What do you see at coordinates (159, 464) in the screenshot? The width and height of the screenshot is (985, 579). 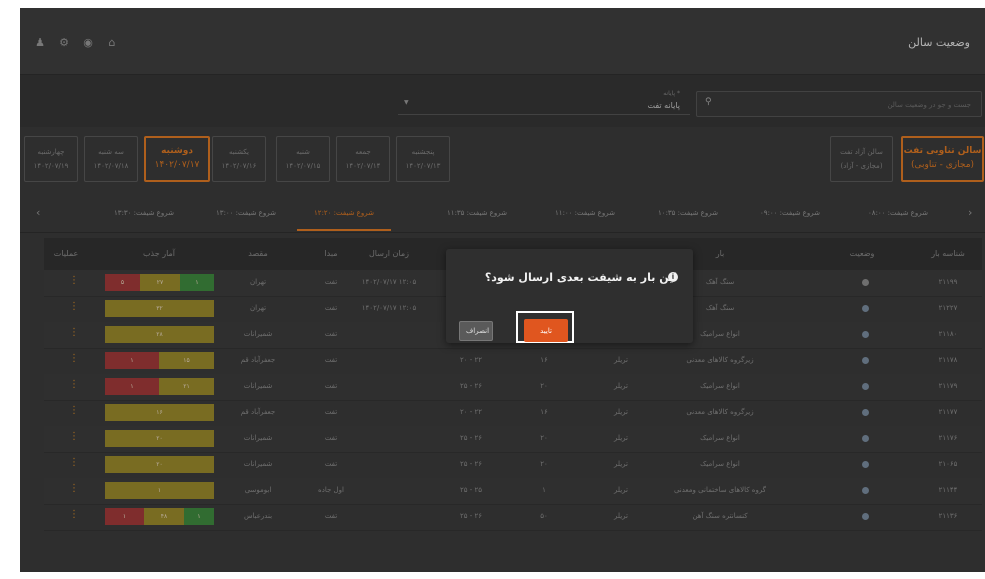 I see `absorption-bar: ۲۰` at bounding box center [159, 464].